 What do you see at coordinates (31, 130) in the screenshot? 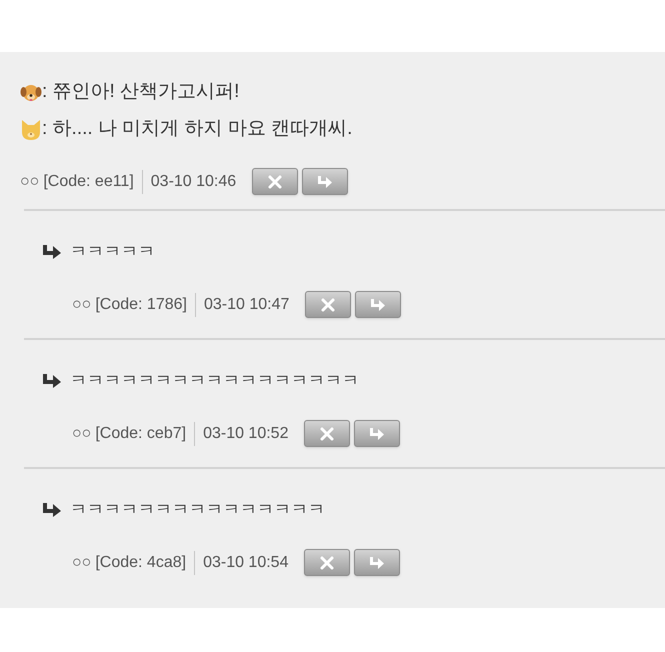
I see `cat-face-icon` at bounding box center [31, 130].